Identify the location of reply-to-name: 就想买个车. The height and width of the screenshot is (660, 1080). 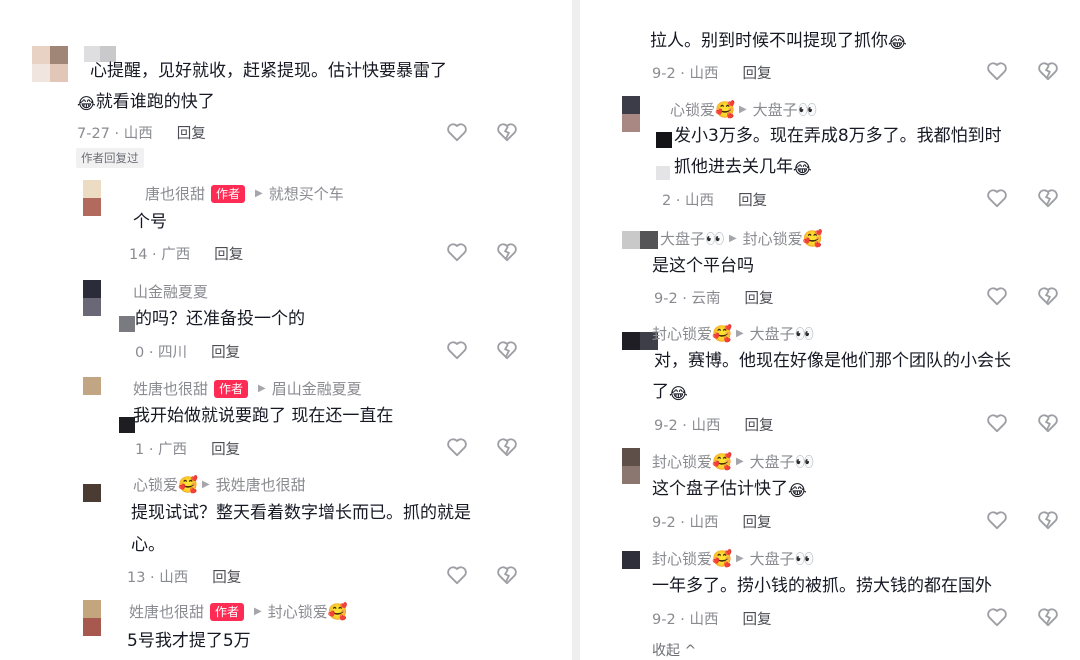
(306, 193).